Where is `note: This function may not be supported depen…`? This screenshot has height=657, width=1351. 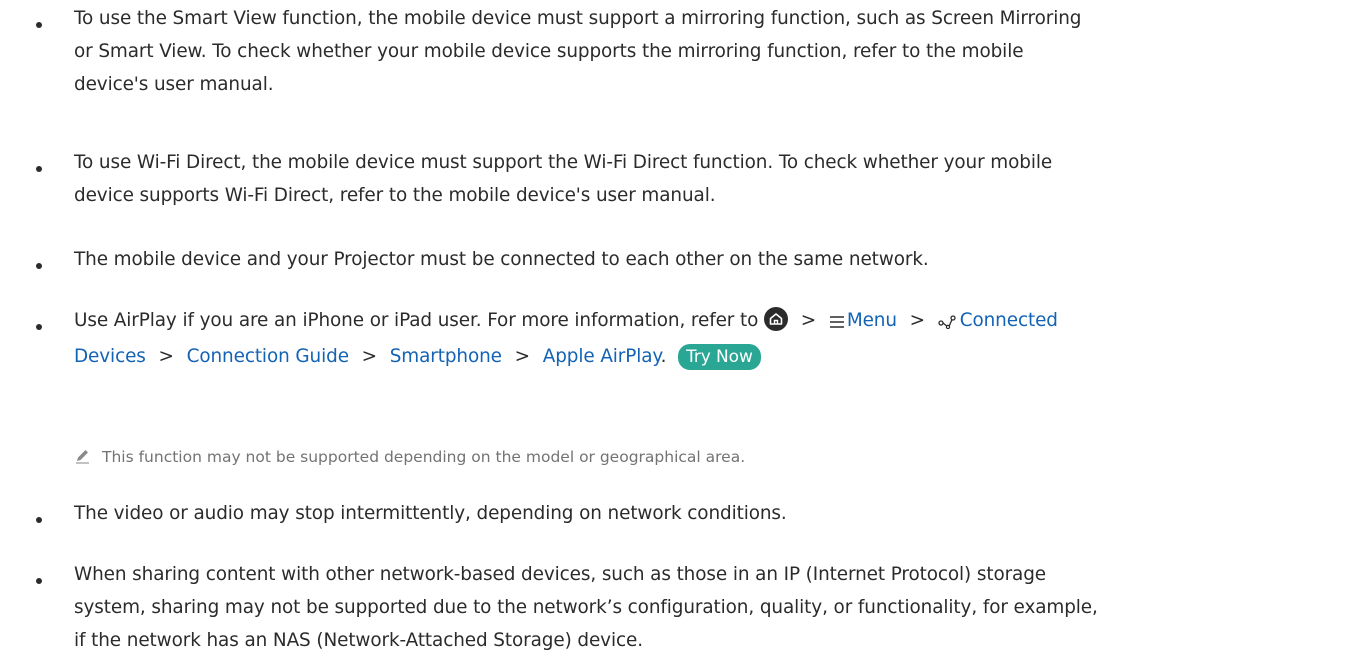 note: This function may not be supported depen… is located at coordinates (409, 458).